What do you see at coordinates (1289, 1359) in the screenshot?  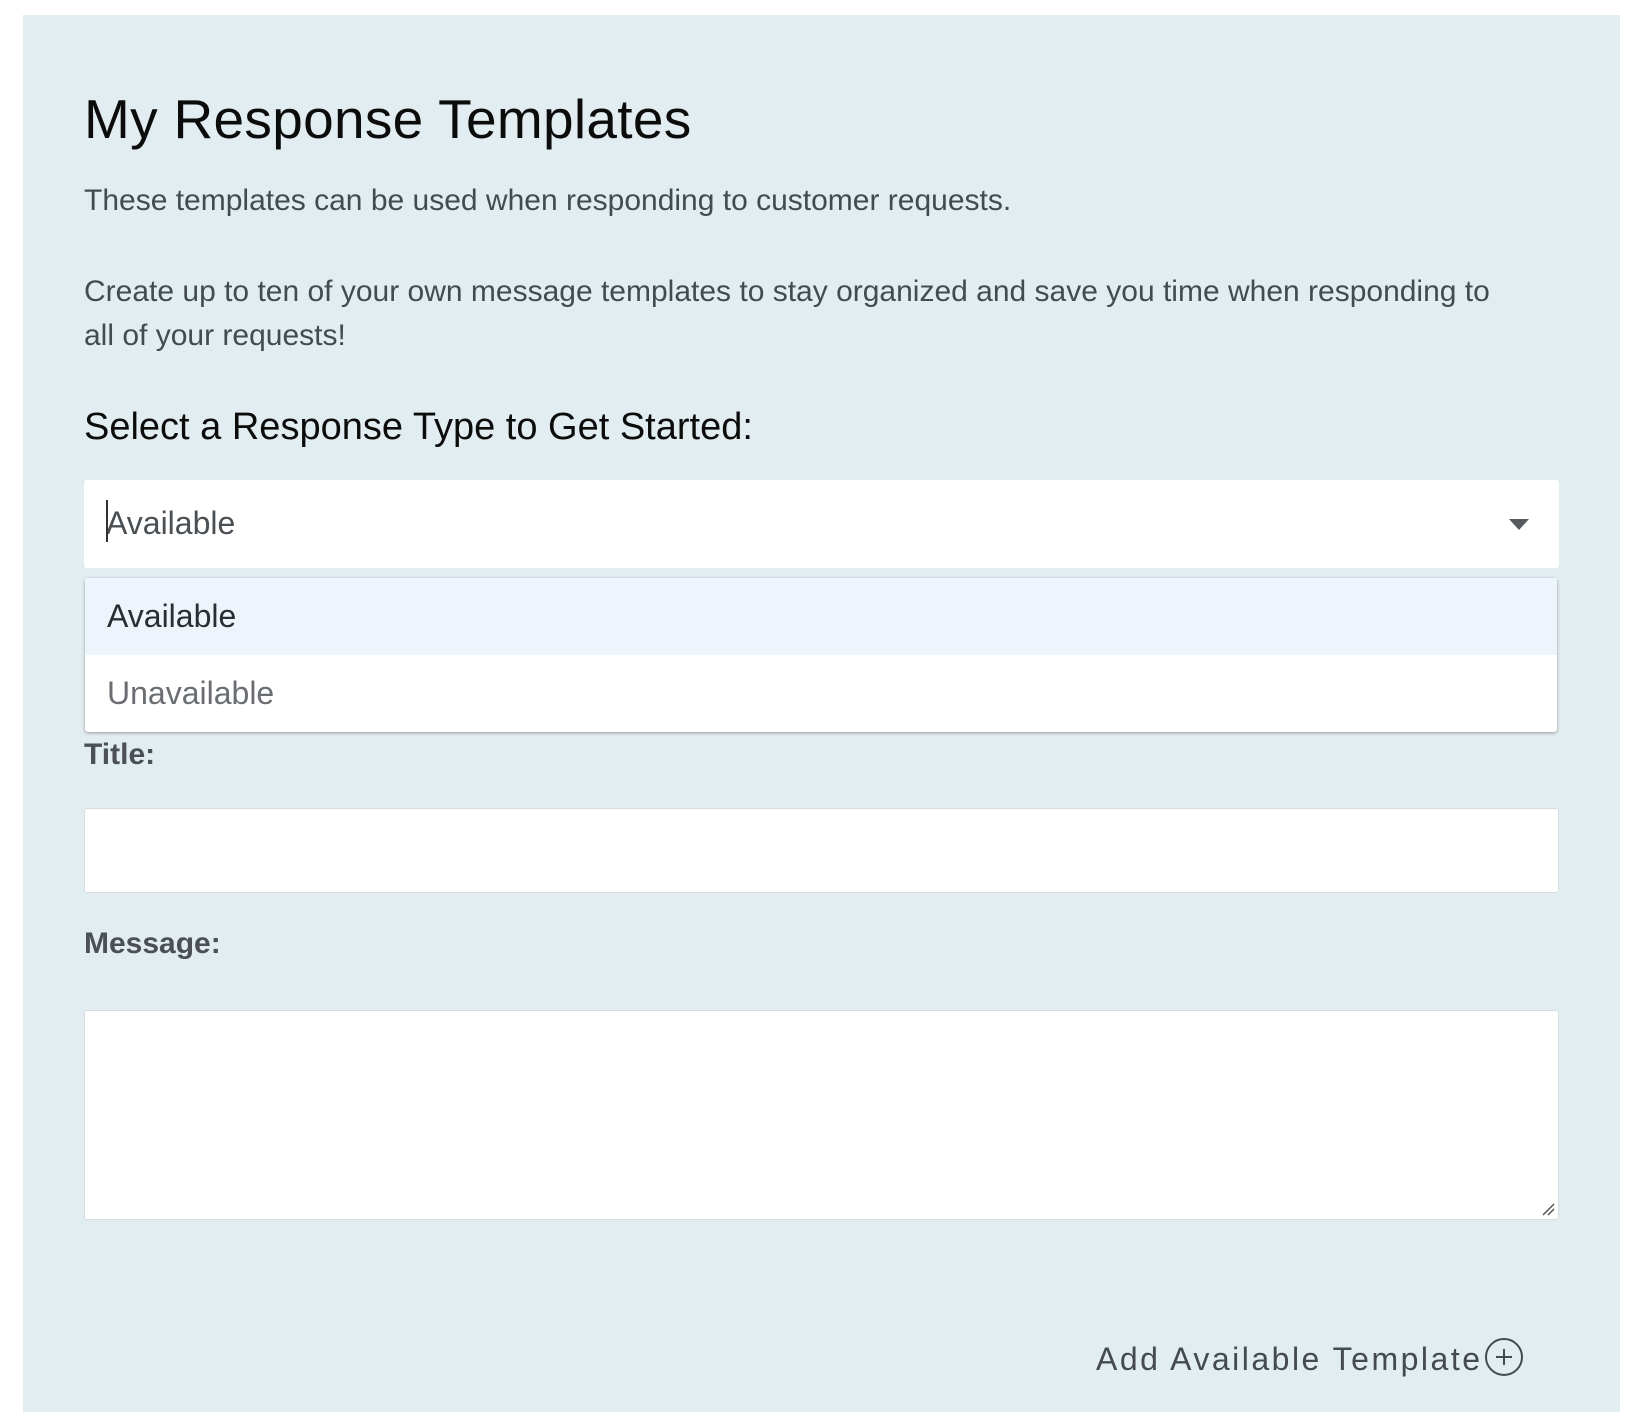 I see `add-template-label: Add Available Template` at bounding box center [1289, 1359].